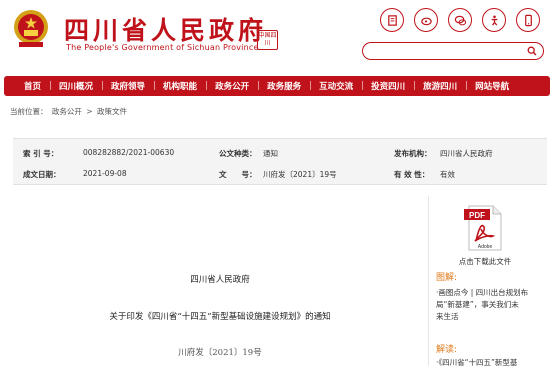 The image size is (554, 369). I want to click on search-input, so click(446, 51).